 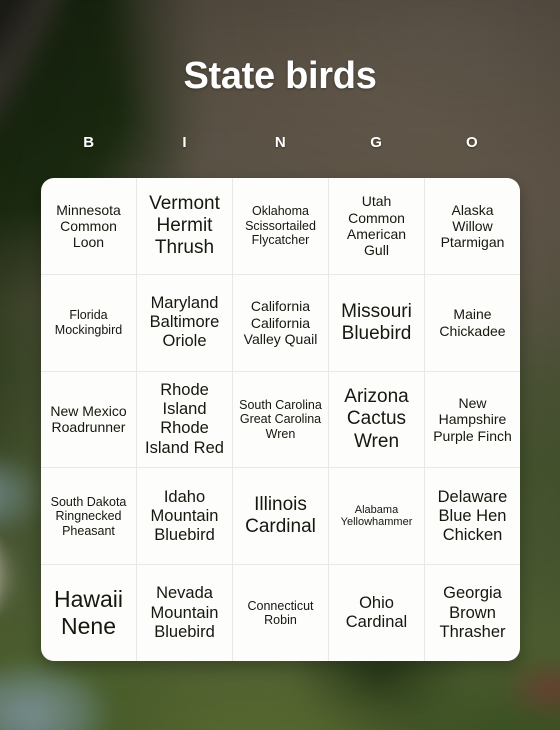 I want to click on page-title: State birds, so click(x=280, y=76).